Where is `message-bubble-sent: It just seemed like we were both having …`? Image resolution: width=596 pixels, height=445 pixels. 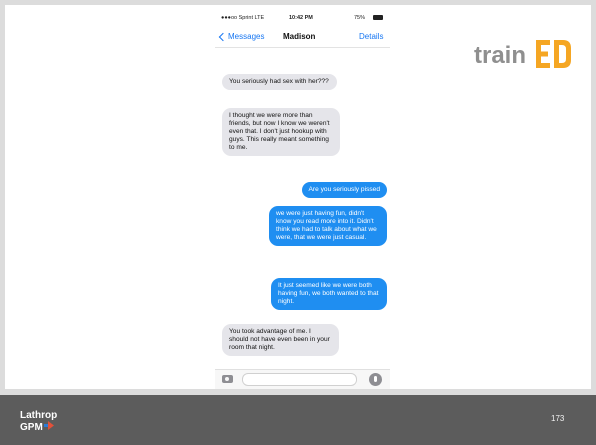
message-bubble-sent: It just seemed like we were both having … is located at coordinates (329, 294).